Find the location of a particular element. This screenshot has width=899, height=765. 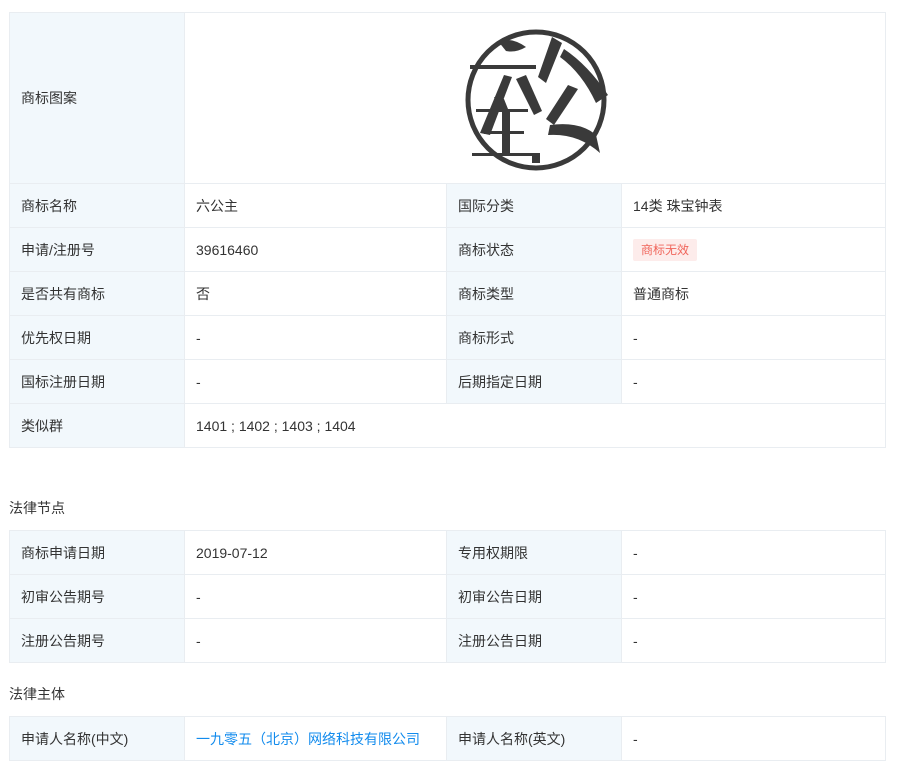

table-row: 类似群 1401 ; 1402 ; 1403 ; 1404 is located at coordinates (448, 425).